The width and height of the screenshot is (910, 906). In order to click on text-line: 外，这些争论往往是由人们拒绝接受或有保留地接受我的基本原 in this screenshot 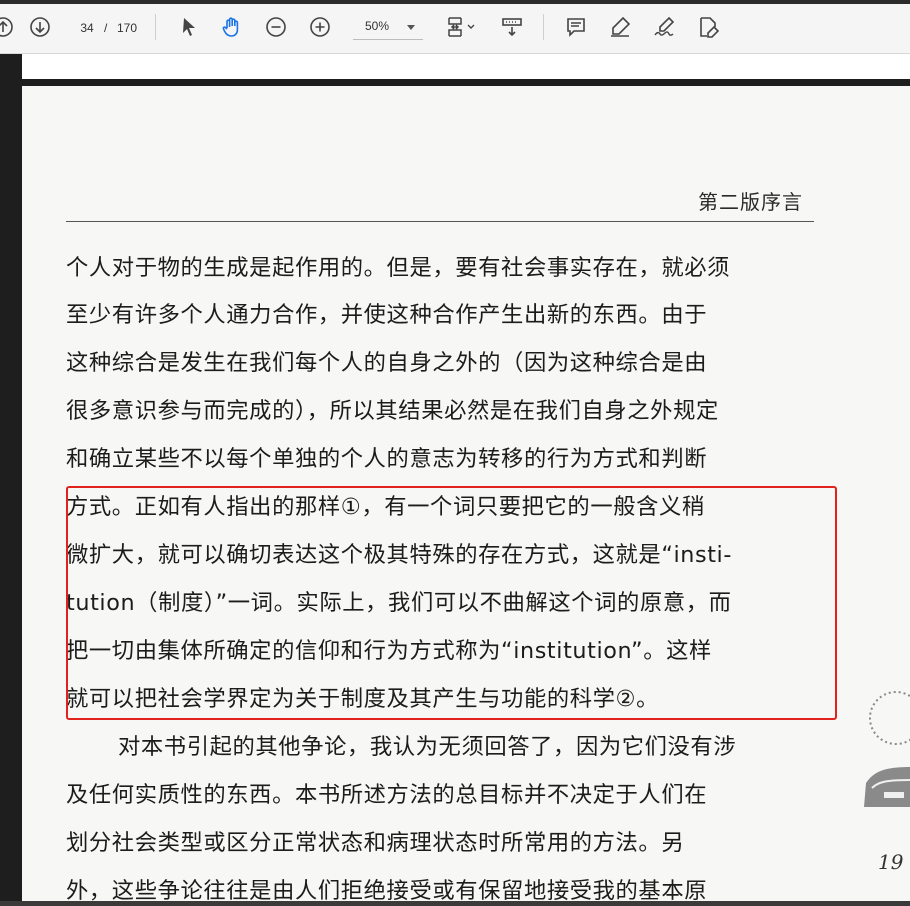, I will do `click(387, 891)`.